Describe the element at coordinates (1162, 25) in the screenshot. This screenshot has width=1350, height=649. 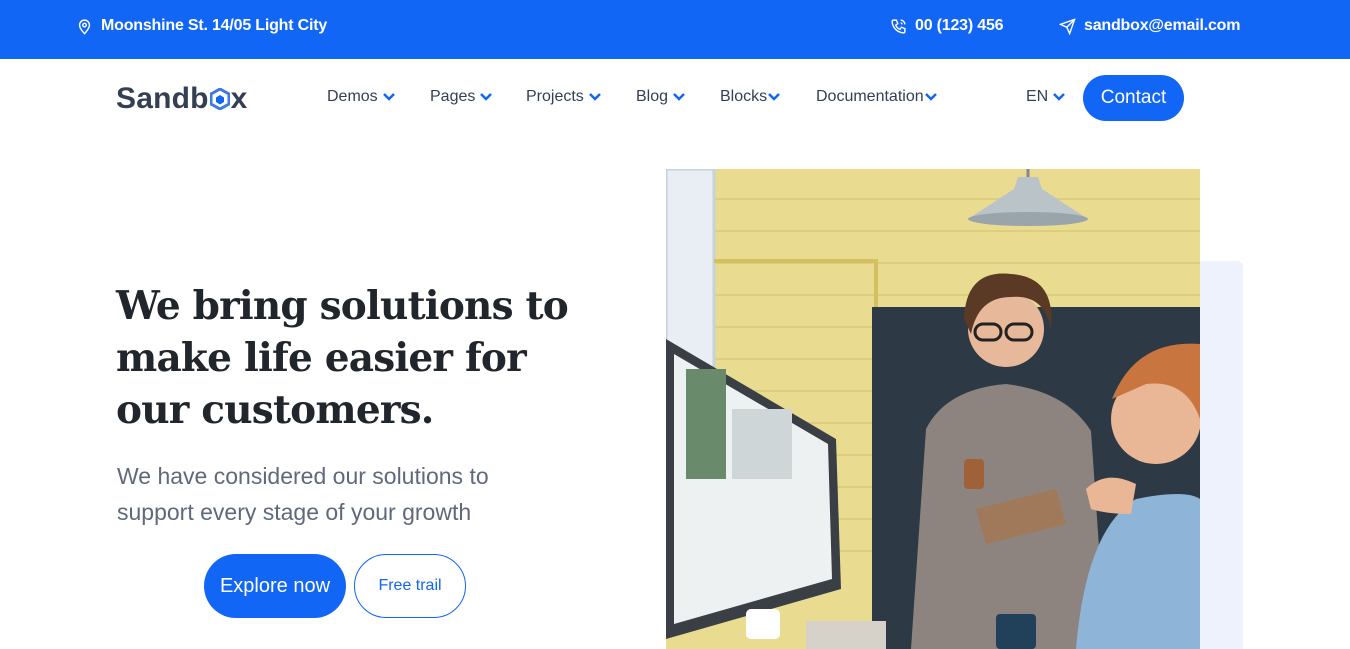
I see `email-text: sandbox@email.com` at that location.